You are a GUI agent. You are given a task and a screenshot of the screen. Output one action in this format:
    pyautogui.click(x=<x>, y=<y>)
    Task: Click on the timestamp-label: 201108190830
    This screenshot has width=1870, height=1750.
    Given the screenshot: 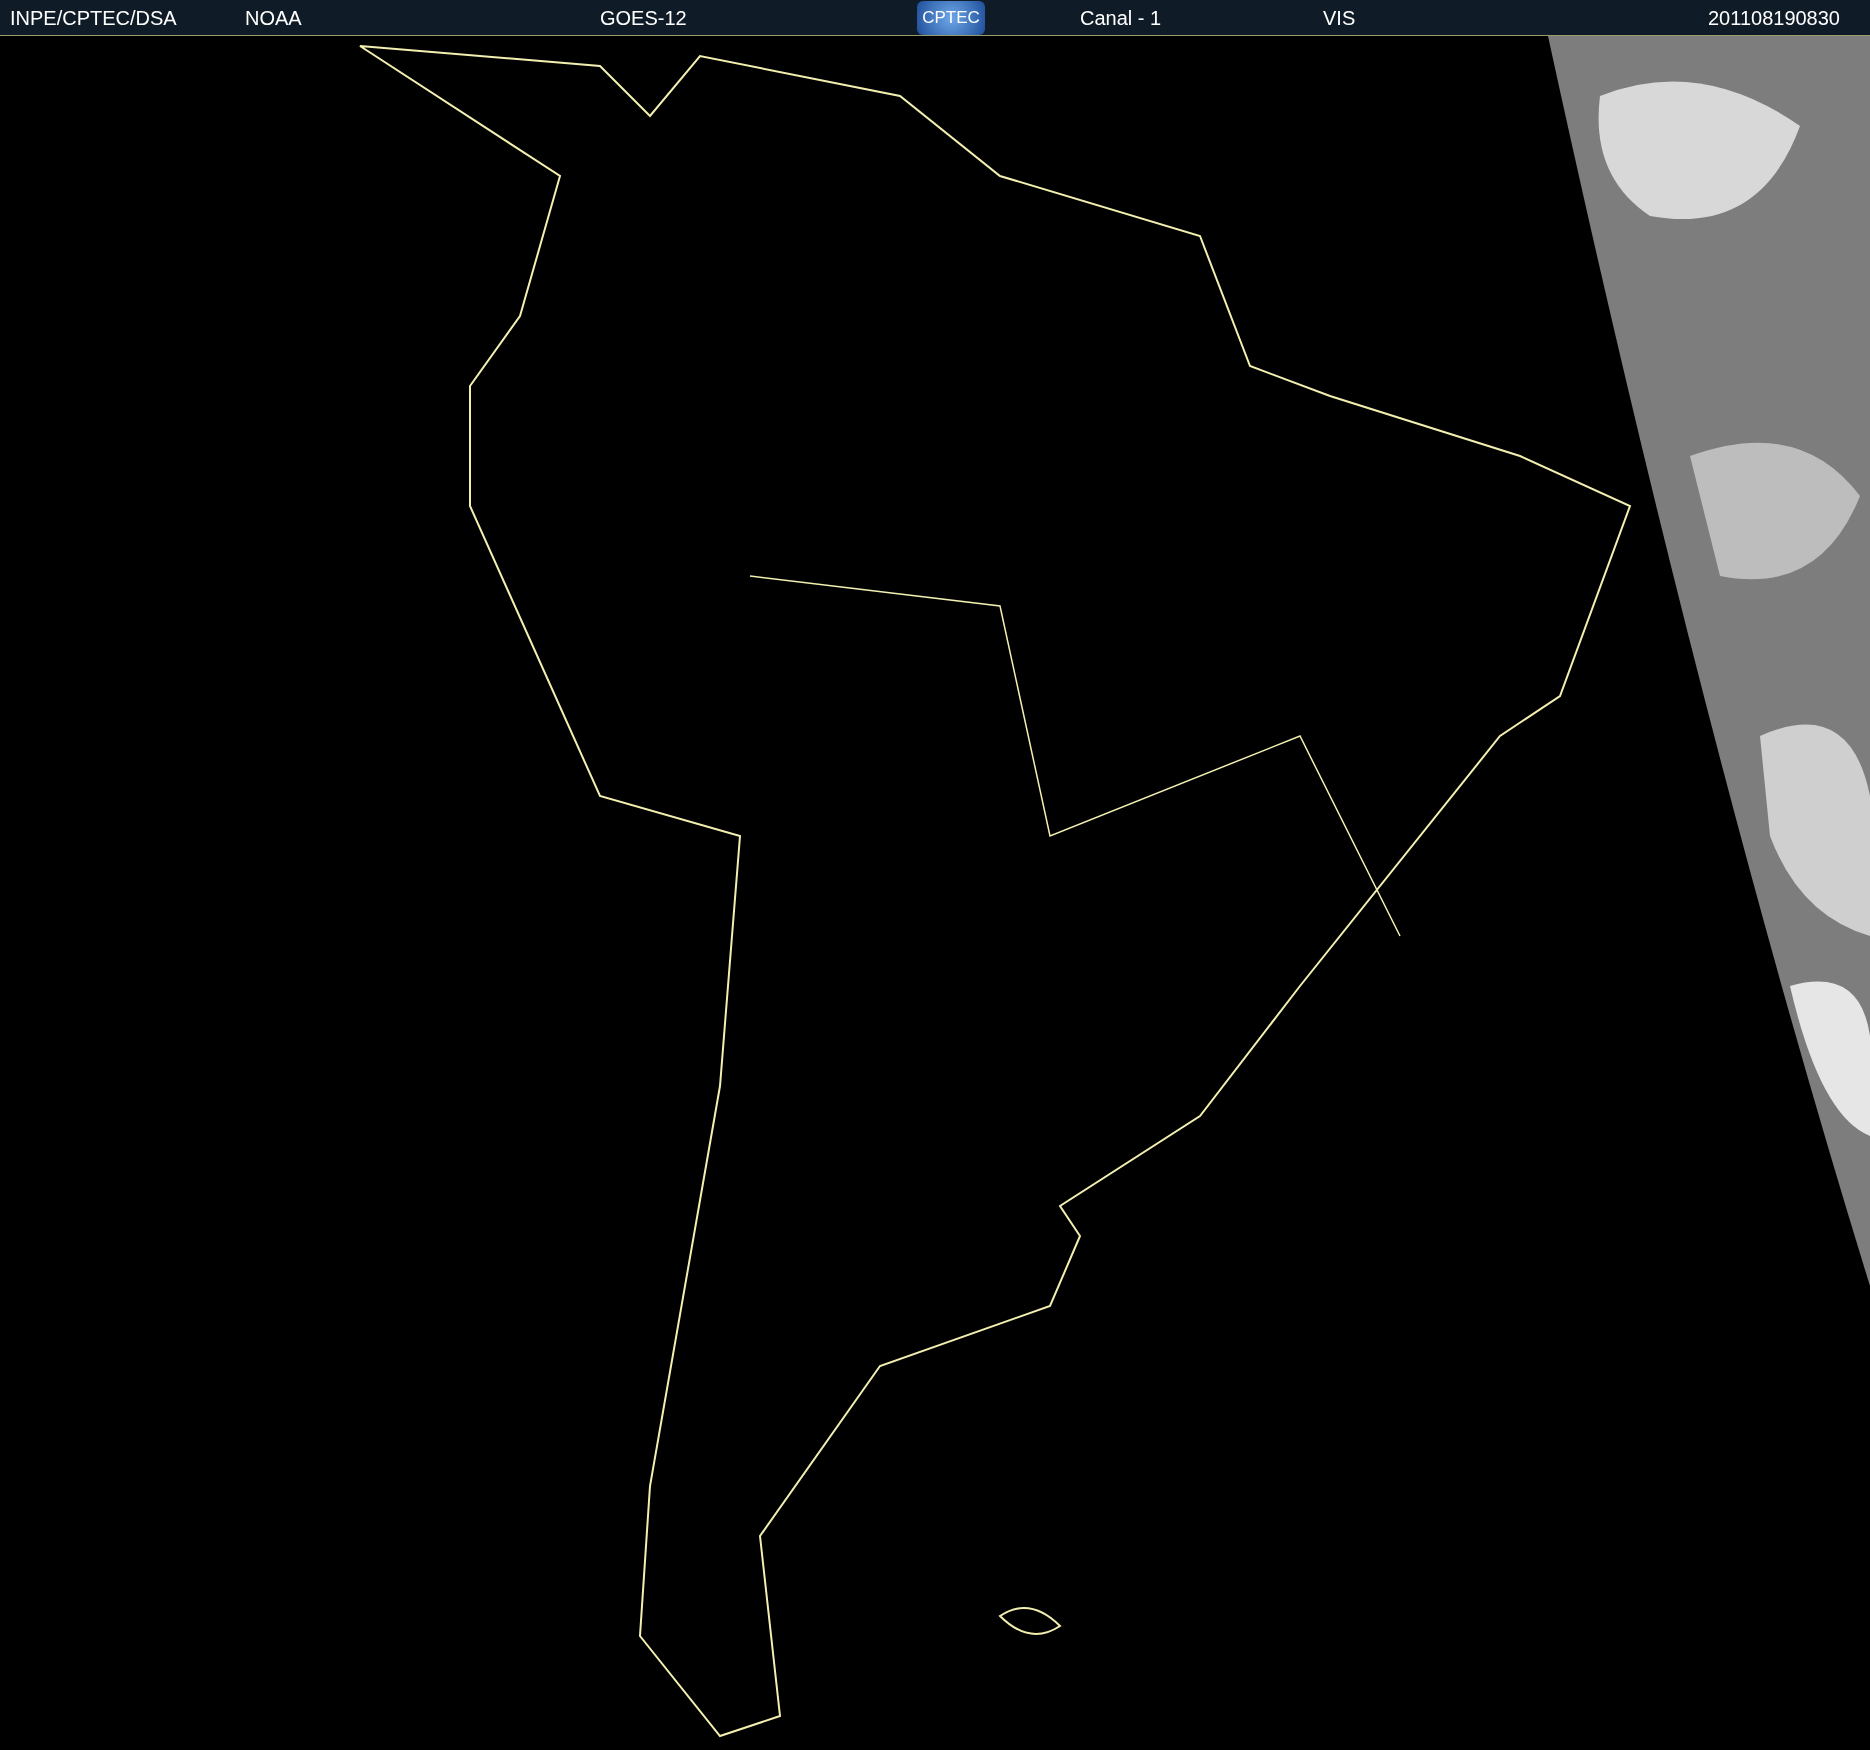 What is the action you would take?
    pyautogui.click(x=1774, y=17)
    